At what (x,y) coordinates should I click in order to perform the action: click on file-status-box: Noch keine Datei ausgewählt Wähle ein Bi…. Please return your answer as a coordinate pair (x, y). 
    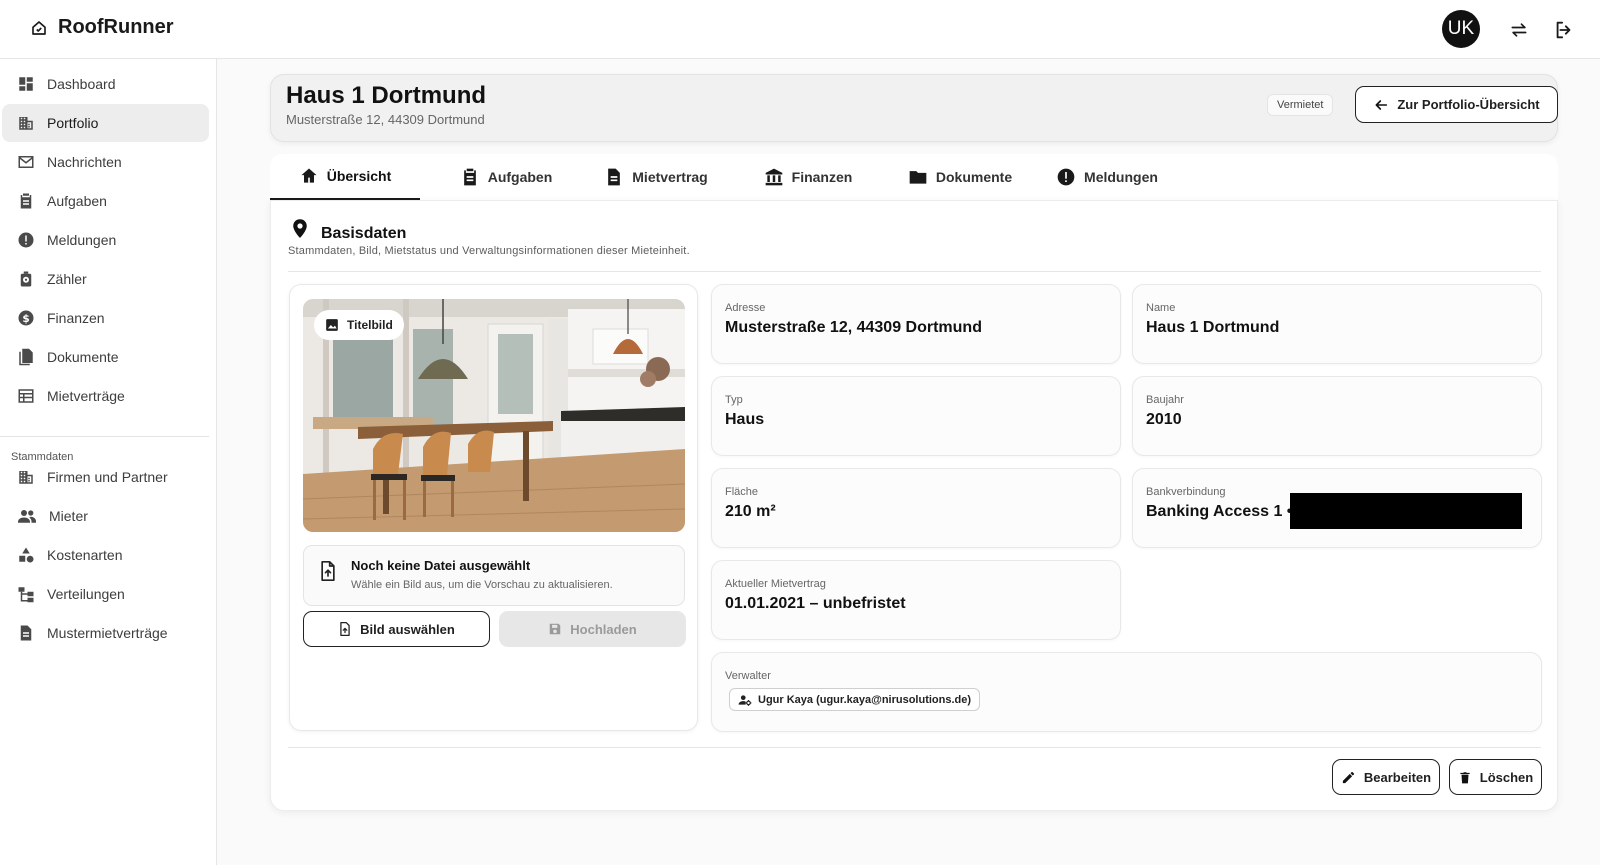
    Looking at the image, I should click on (494, 575).